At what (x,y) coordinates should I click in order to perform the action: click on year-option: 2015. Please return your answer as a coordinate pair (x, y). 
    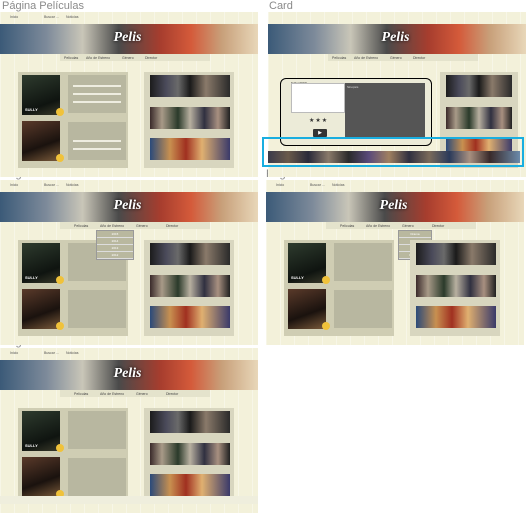
    Looking at the image, I should click on (115, 234).